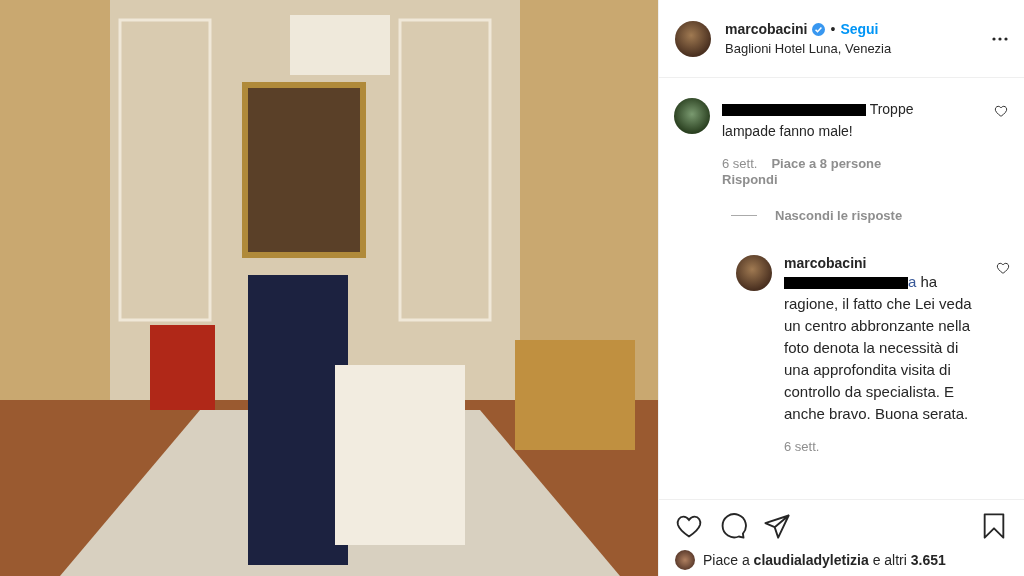  I want to click on likes-text: Piace a claudialadyletizia e altri 3.651, so click(824, 560).